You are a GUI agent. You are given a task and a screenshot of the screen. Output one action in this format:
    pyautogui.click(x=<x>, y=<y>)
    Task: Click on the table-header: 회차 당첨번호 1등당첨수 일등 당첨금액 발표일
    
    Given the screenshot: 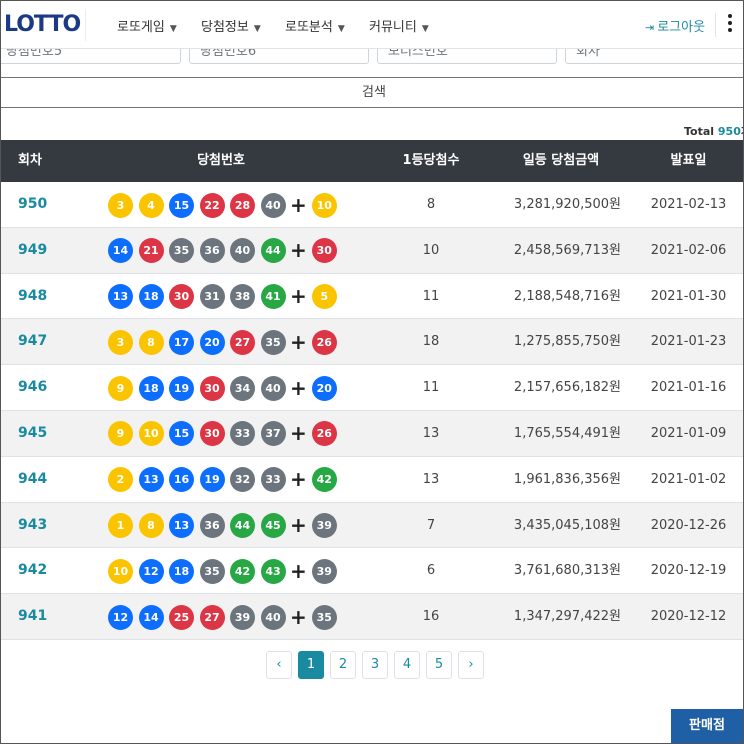 What is the action you would take?
    pyautogui.click(x=372, y=161)
    